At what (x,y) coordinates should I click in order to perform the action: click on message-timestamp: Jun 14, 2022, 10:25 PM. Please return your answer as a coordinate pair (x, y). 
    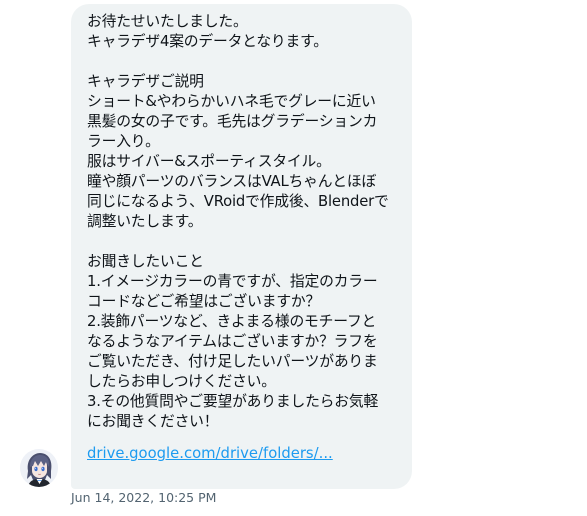
    Looking at the image, I should click on (144, 497).